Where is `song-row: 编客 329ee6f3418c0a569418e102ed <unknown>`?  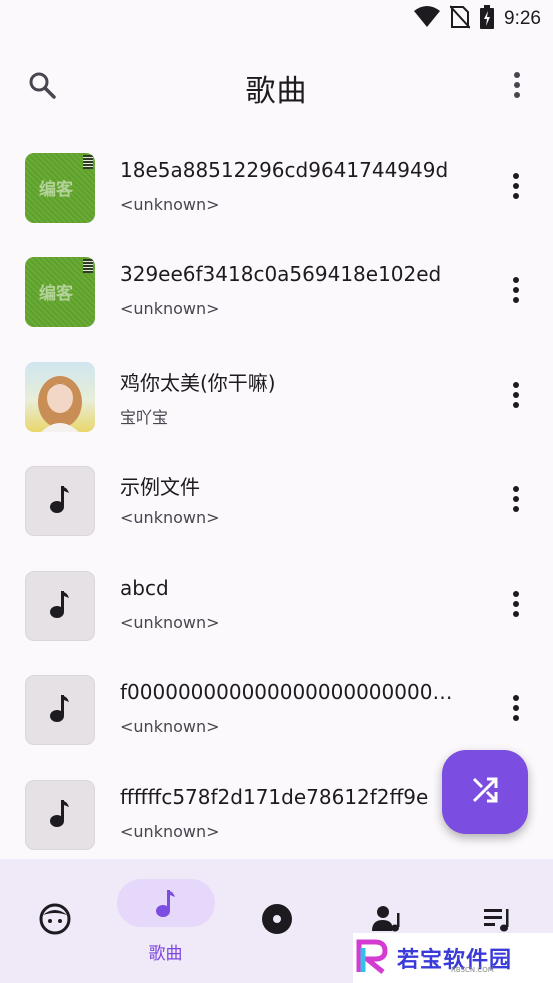 song-row: 编客 329ee6f3418c0a569418e102ed <unknown> is located at coordinates (276, 300).